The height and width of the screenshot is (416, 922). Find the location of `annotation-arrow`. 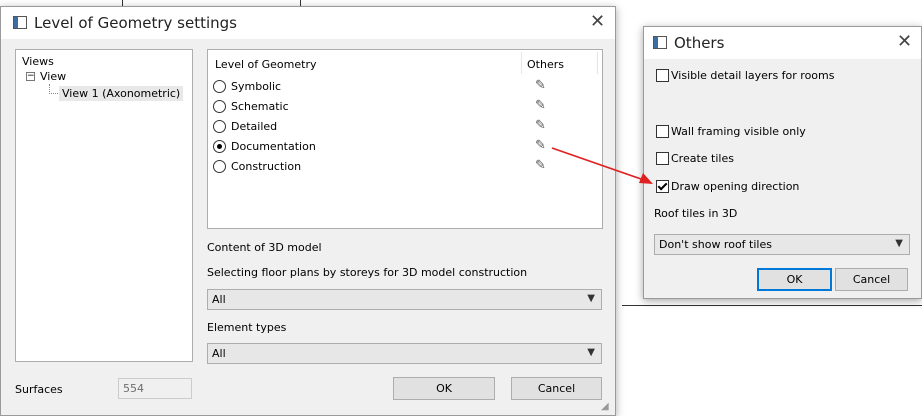

annotation-arrow is located at coordinates (602, 165).